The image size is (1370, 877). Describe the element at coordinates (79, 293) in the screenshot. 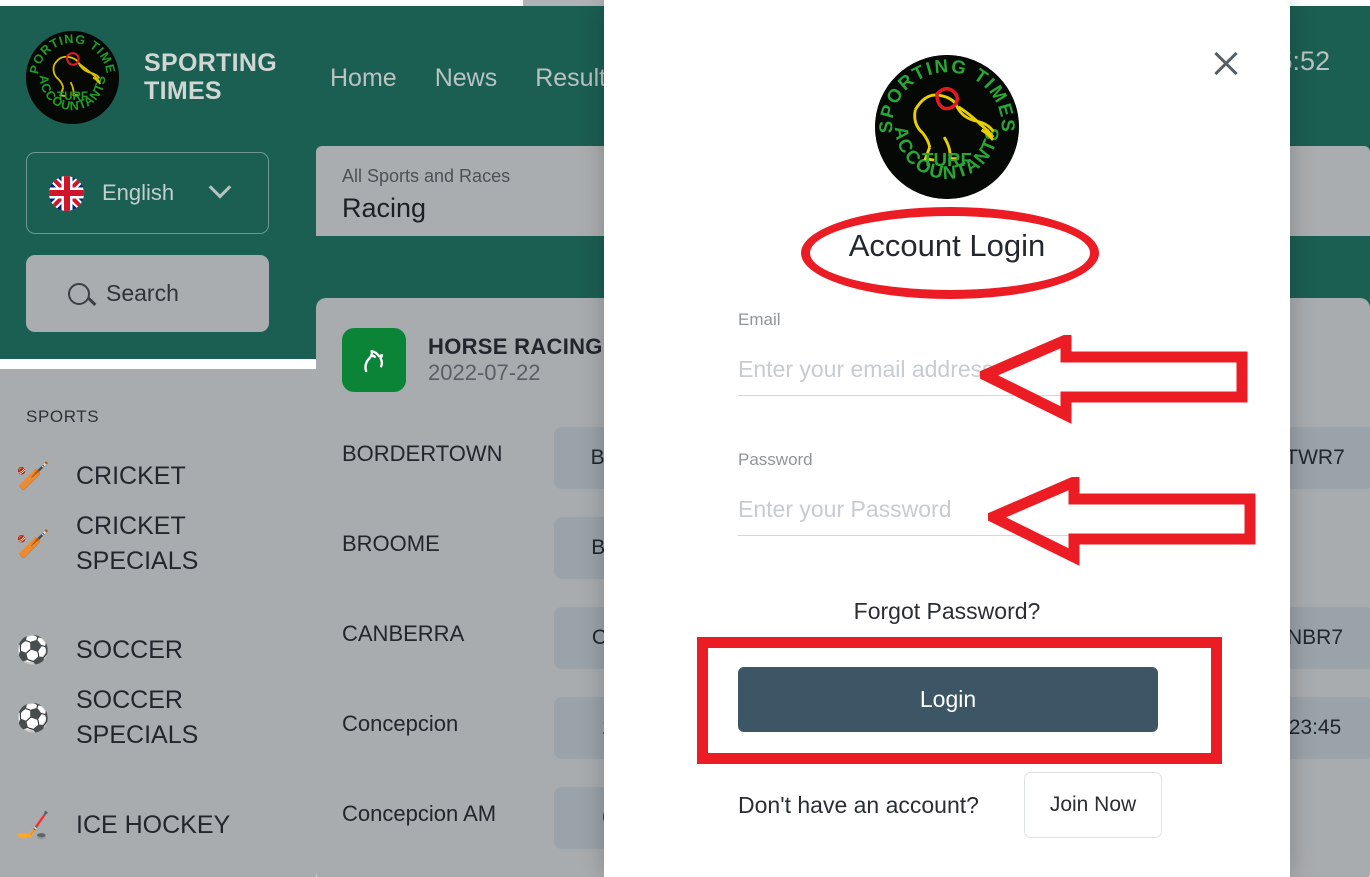

I see `search-icon` at that location.